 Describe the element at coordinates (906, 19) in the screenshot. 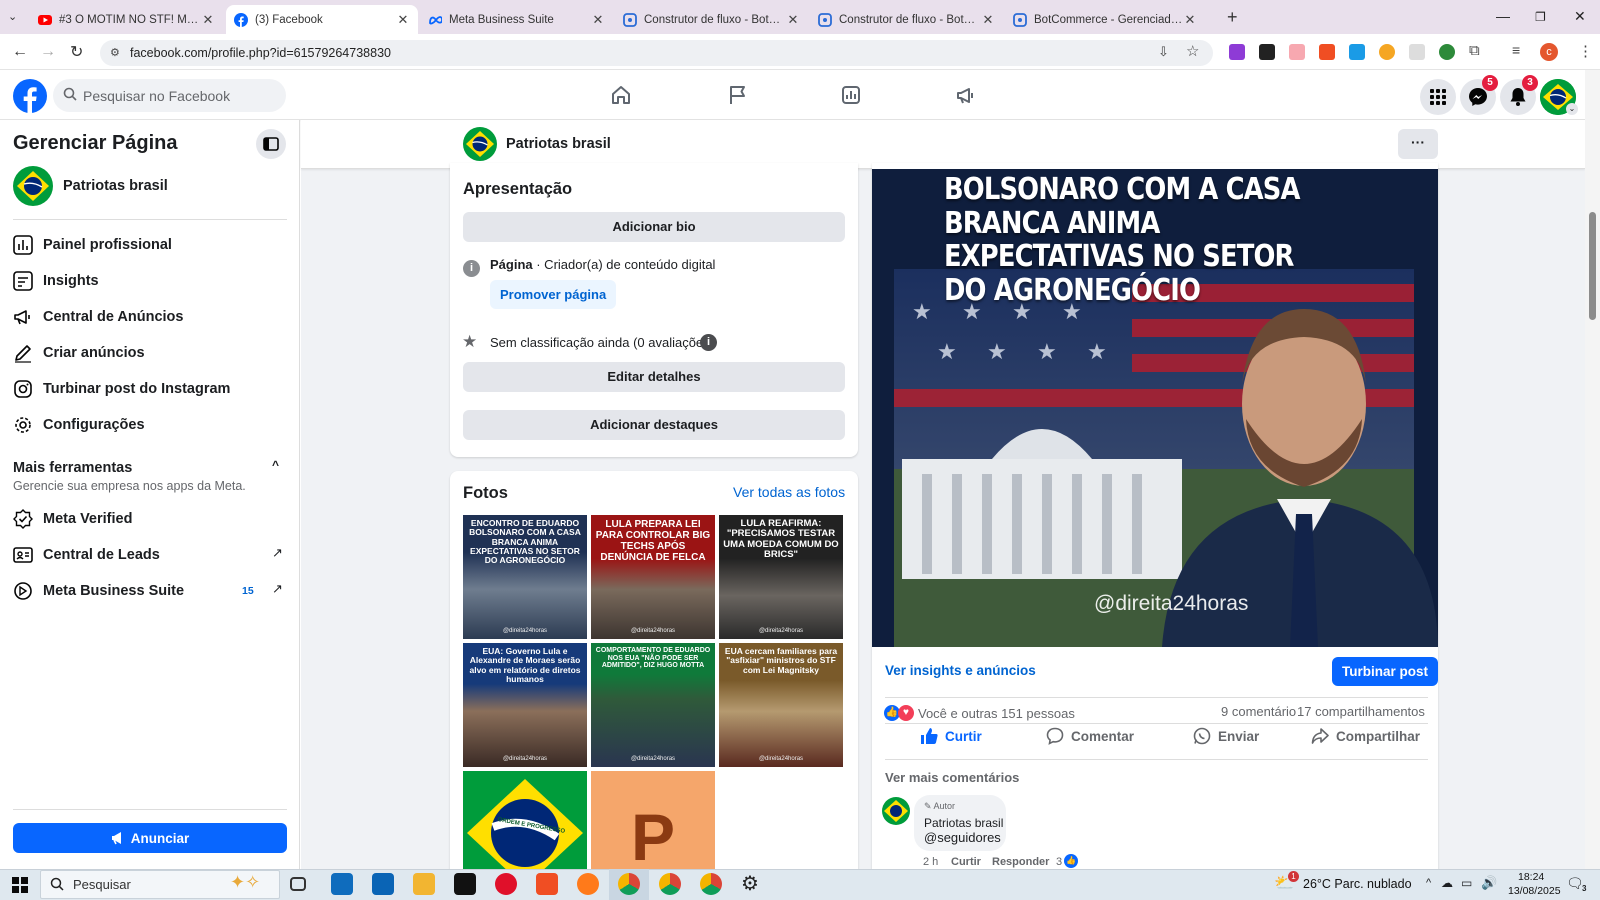

I see `browser-tab-botcommerce-2: Construtor de fluxo - BotComm ✕` at that location.